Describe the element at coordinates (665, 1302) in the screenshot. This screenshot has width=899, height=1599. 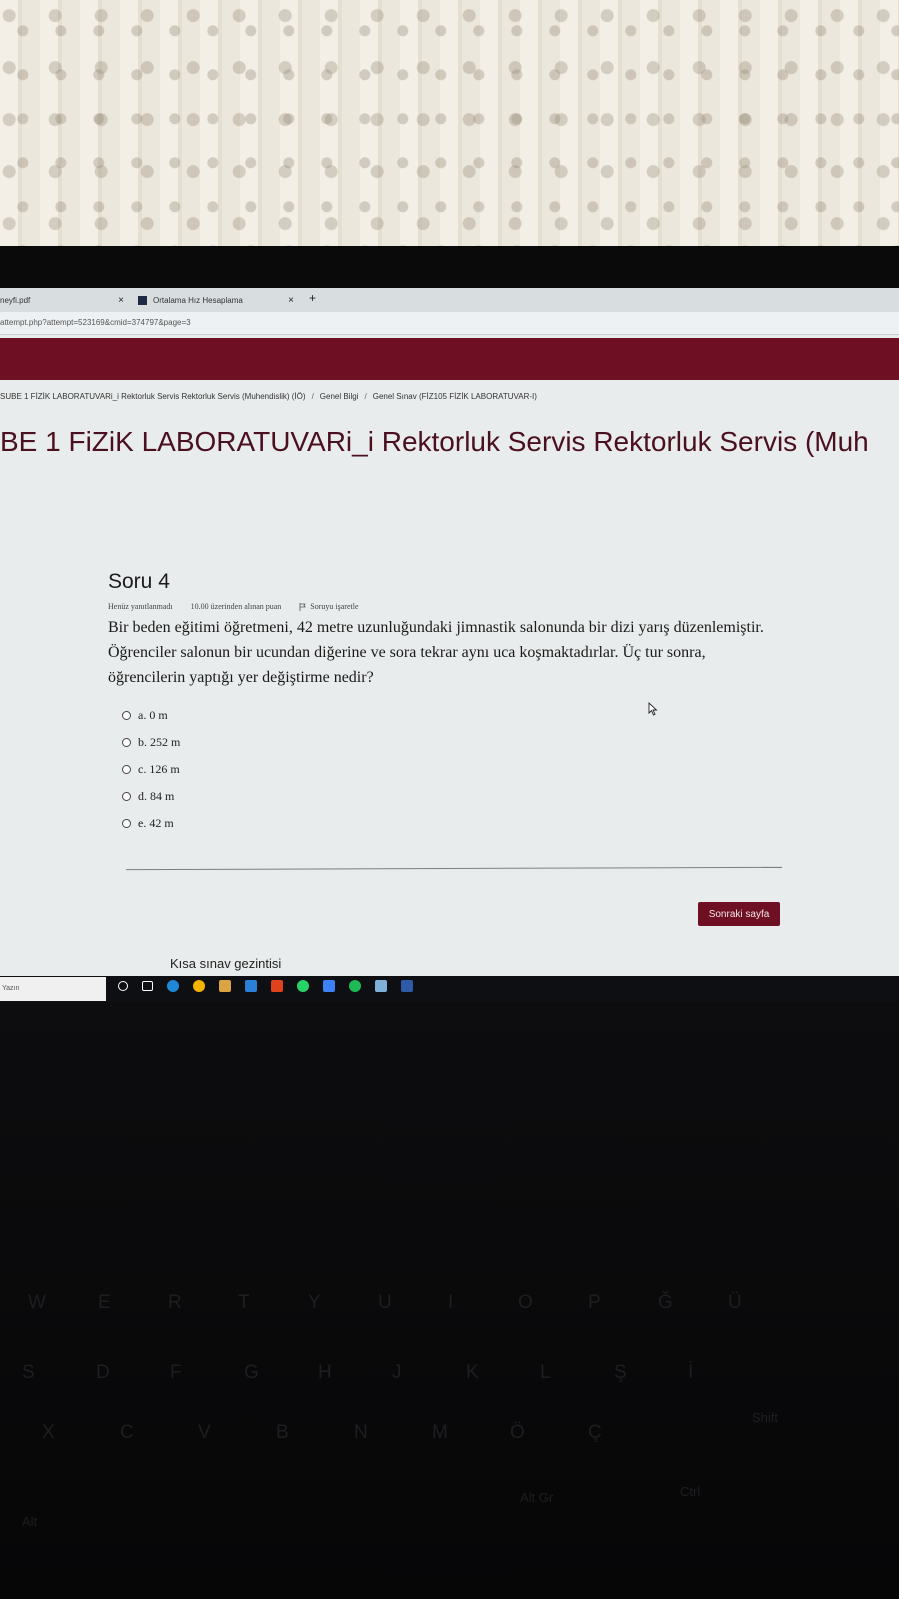
I see `keyboard-key: Ğ` at that location.